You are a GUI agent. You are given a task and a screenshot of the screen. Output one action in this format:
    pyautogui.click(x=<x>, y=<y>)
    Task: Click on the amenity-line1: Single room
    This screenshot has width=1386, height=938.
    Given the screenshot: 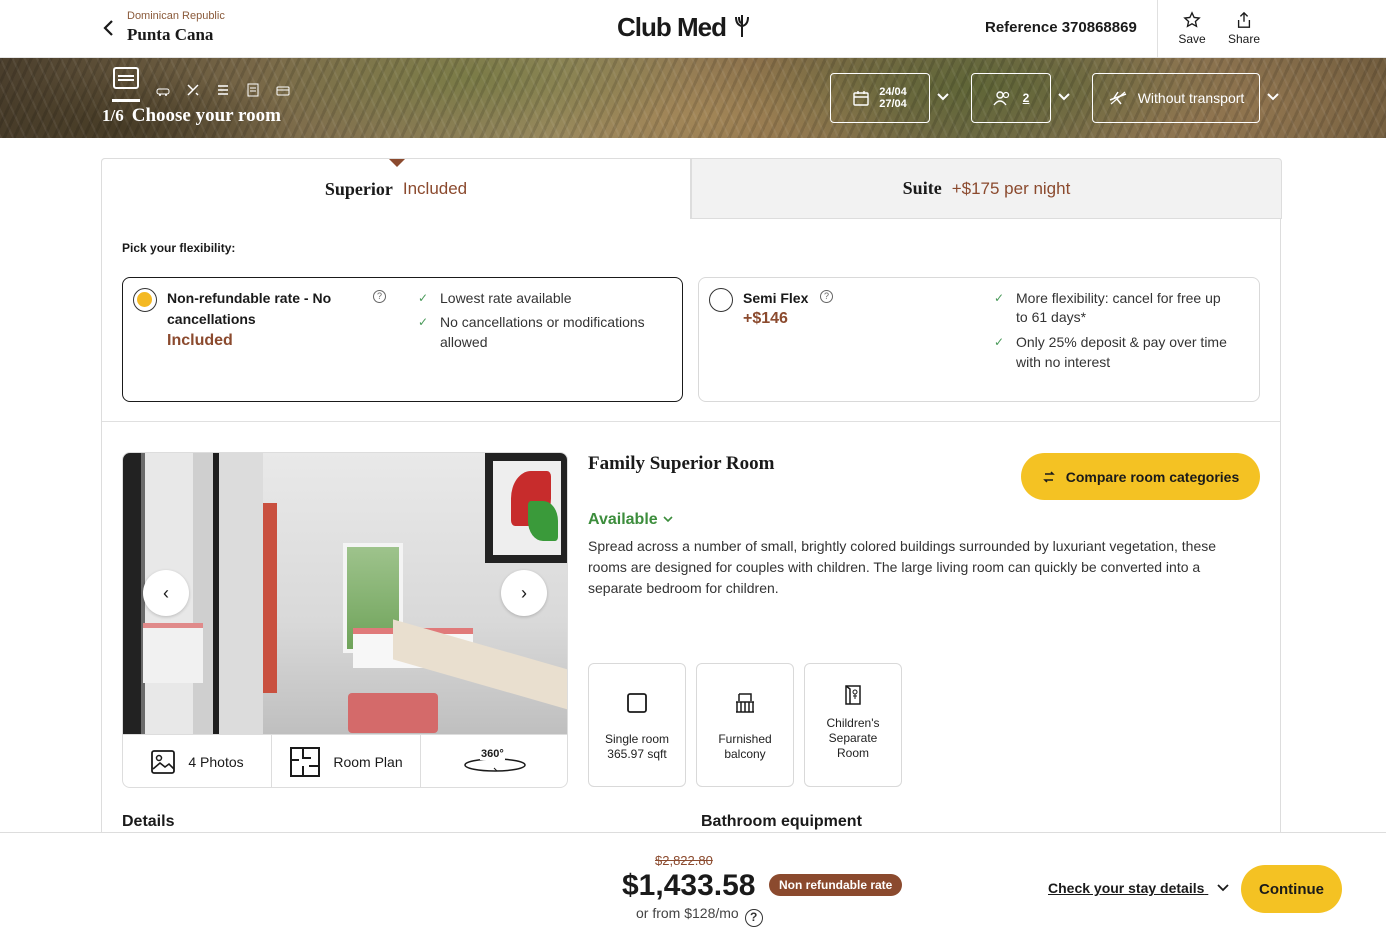 What is the action you would take?
    pyautogui.click(x=637, y=739)
    